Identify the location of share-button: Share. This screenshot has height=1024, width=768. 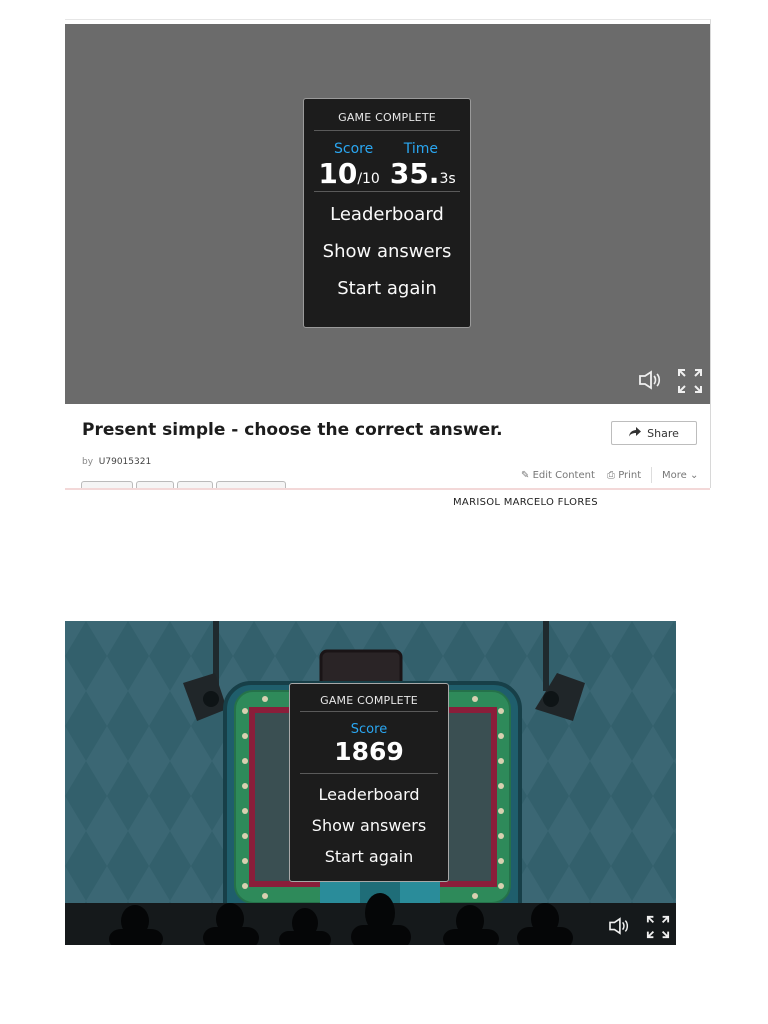
(654, 433).